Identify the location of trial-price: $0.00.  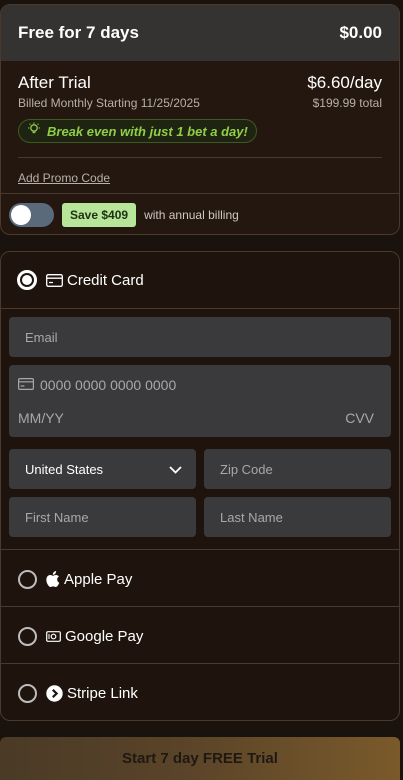
(360, 32).